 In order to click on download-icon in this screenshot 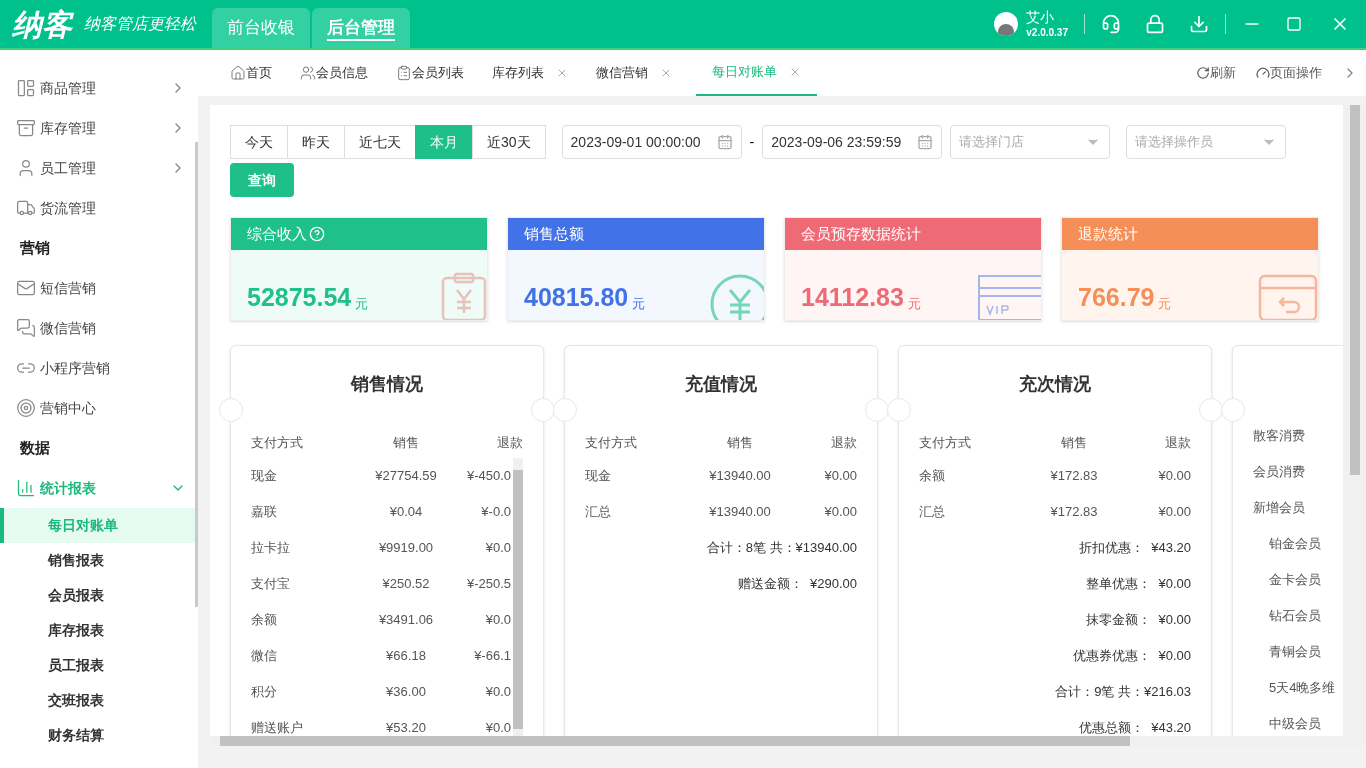, I will do `click(1199, 24)`.